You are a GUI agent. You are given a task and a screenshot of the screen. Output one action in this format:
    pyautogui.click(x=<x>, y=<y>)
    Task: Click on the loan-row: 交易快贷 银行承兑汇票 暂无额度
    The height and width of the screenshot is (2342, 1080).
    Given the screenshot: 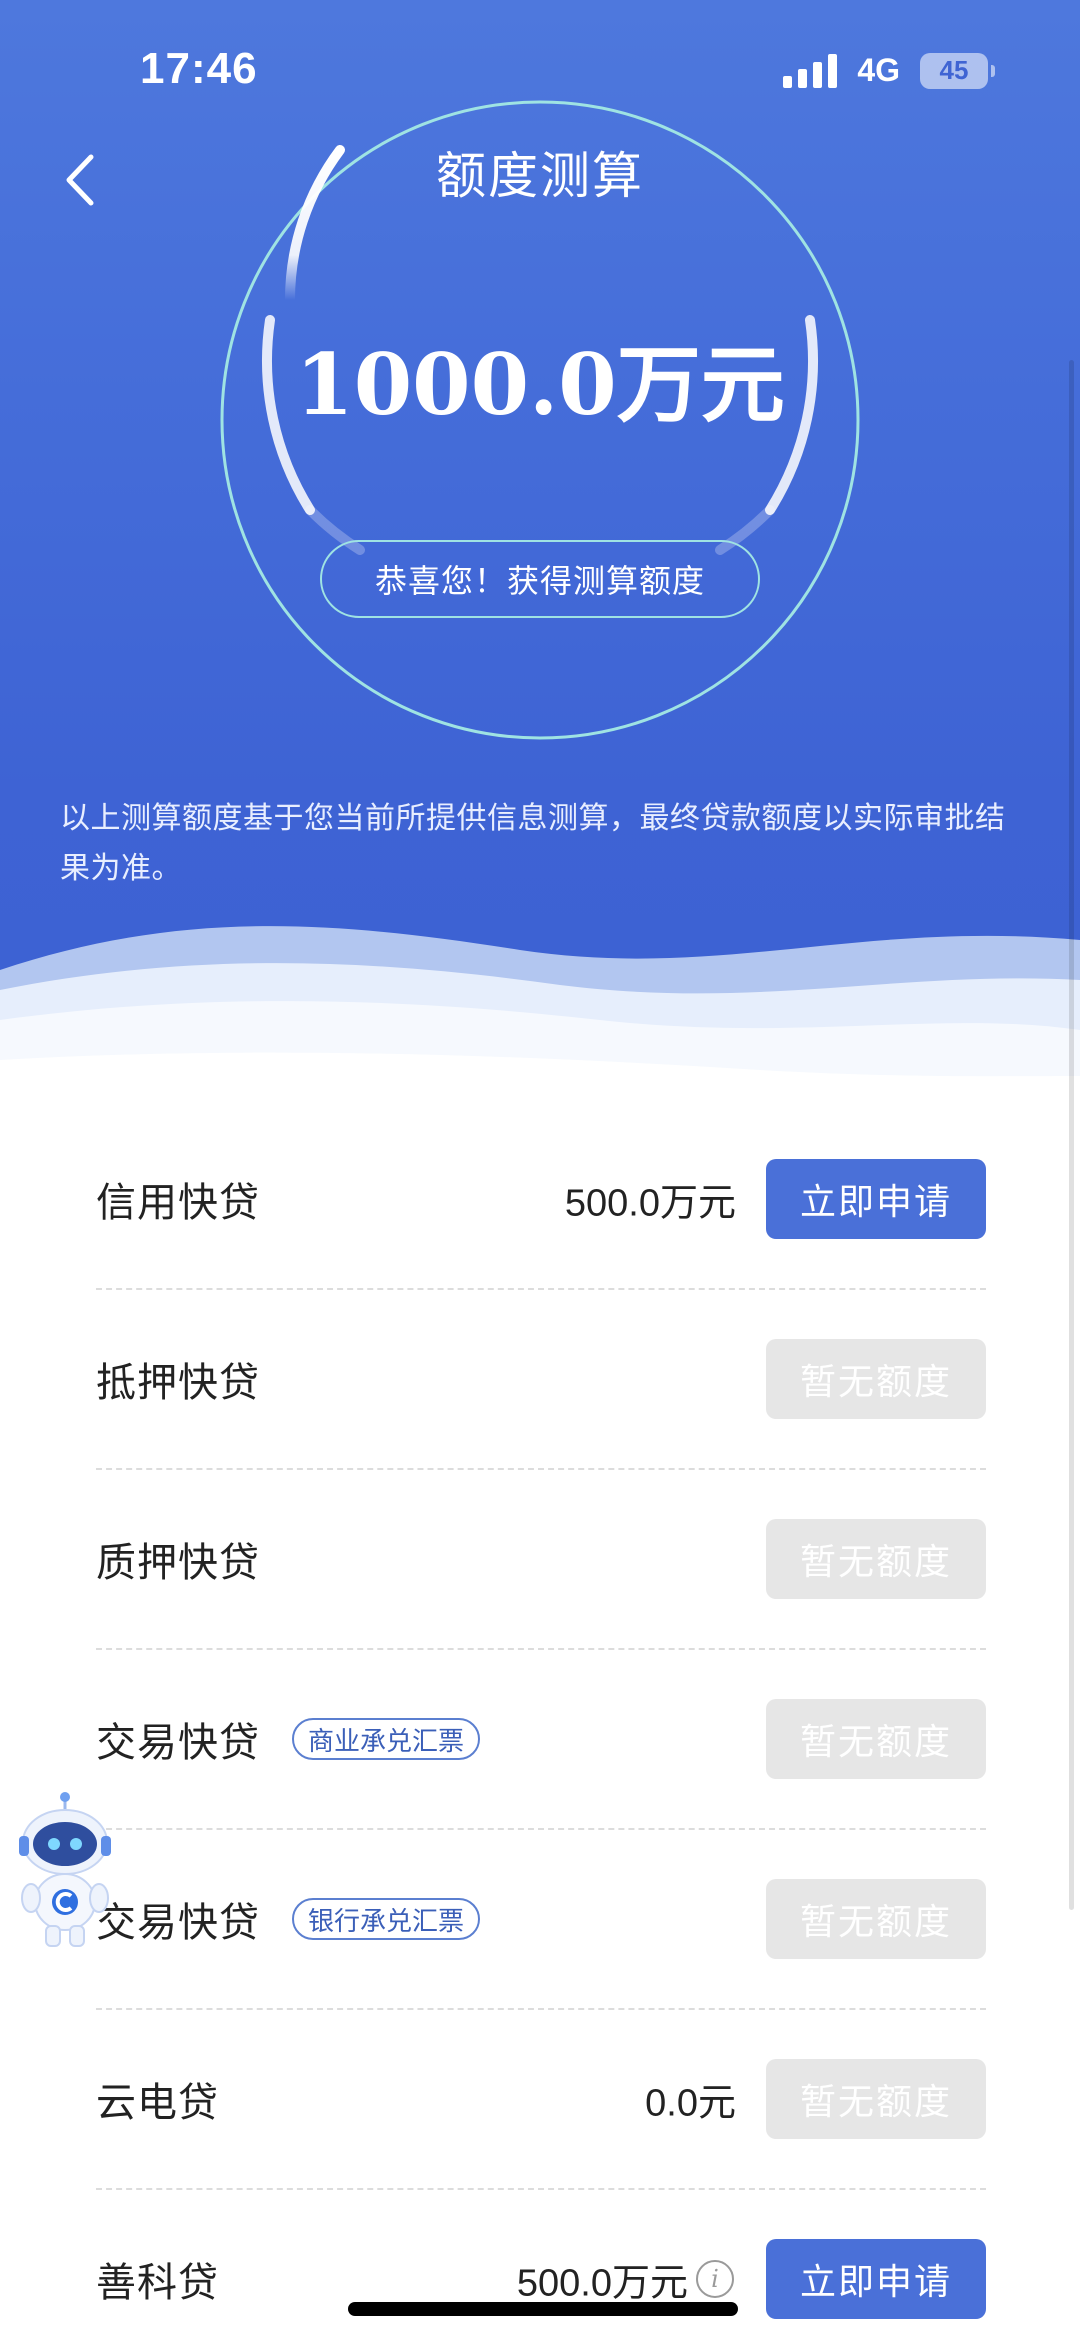 What is the action you would take?
    pyautogui.click(x=541, y=1920)
    